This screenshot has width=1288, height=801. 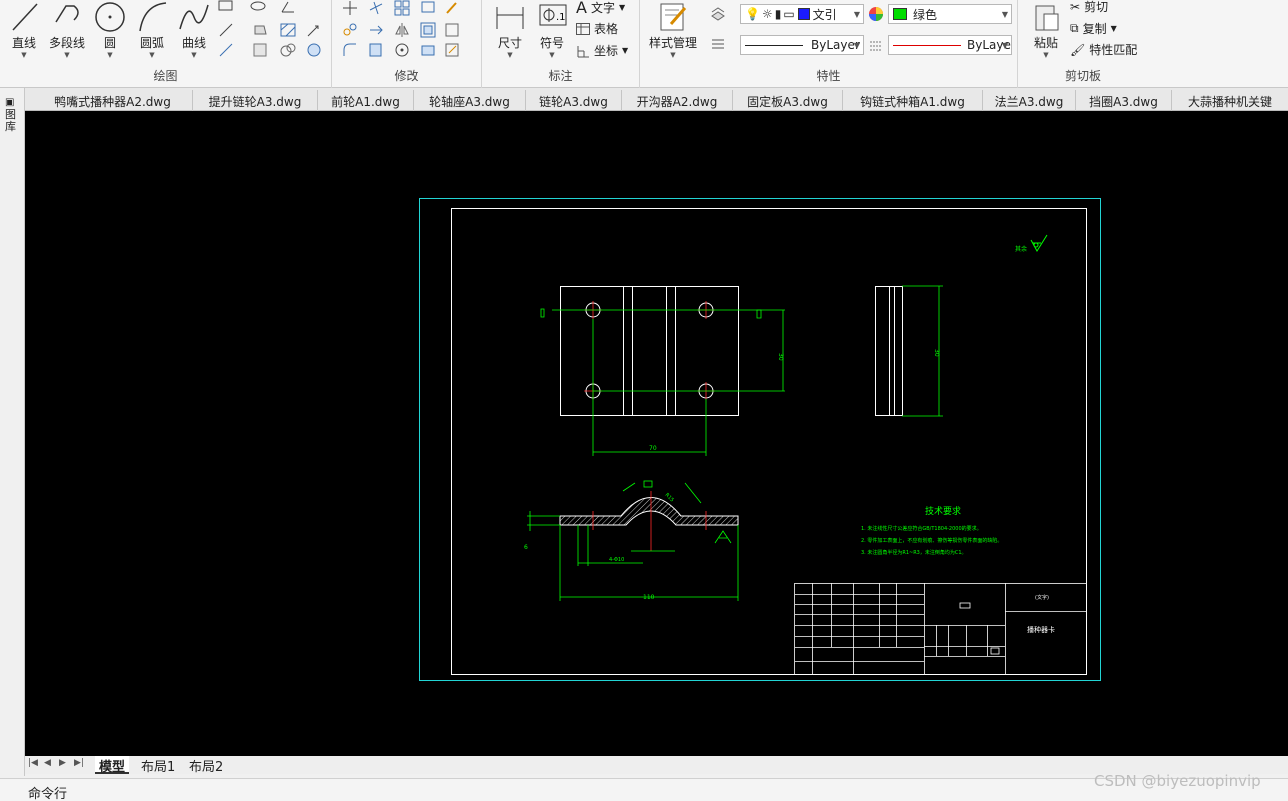 I want to click on ellipse-icon, so click(x=258, y=8).